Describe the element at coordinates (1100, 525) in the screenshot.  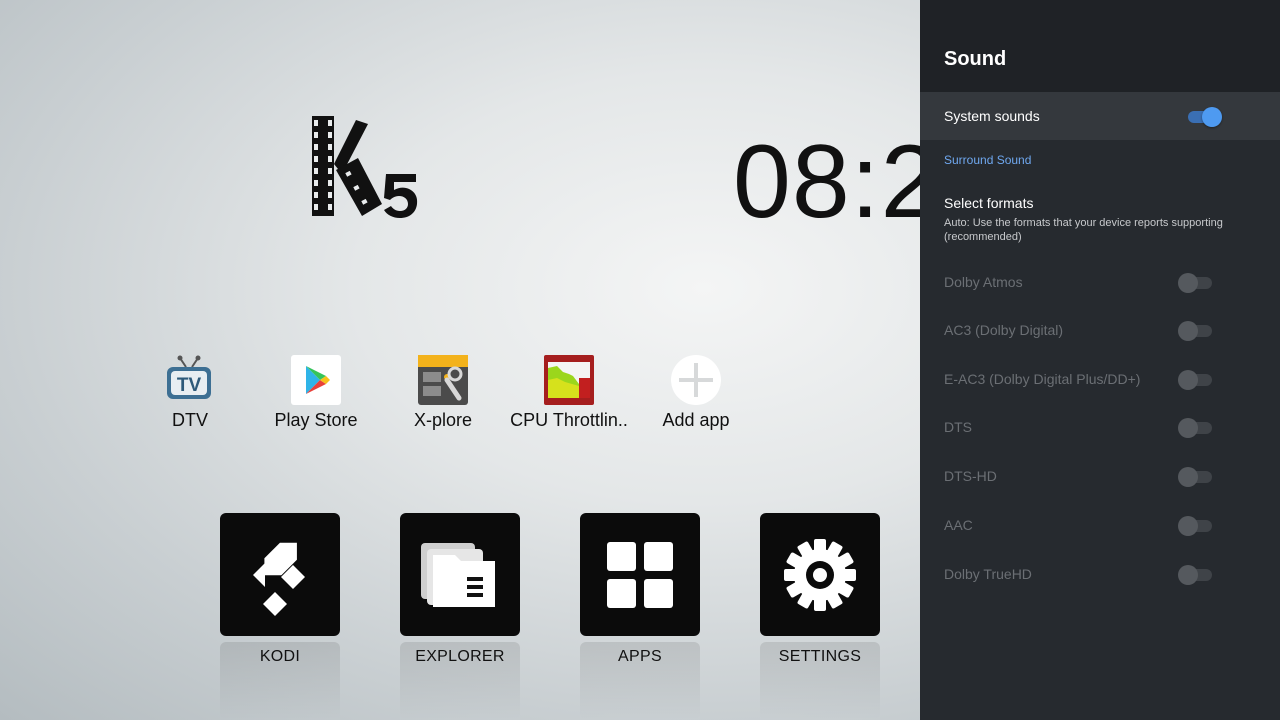
I see `format-row-aac: AAC` at that location.